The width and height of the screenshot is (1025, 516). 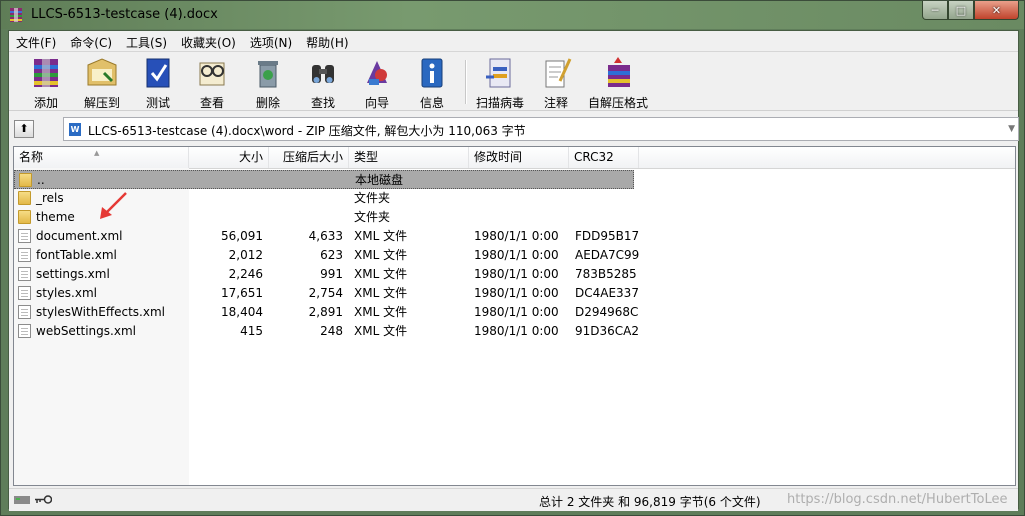 What do you see at coordinates (897, 499) in the screenshot?
I see `watermark: https://blog.csdn.net/HubertToLee` at bounding box center [897, 499].